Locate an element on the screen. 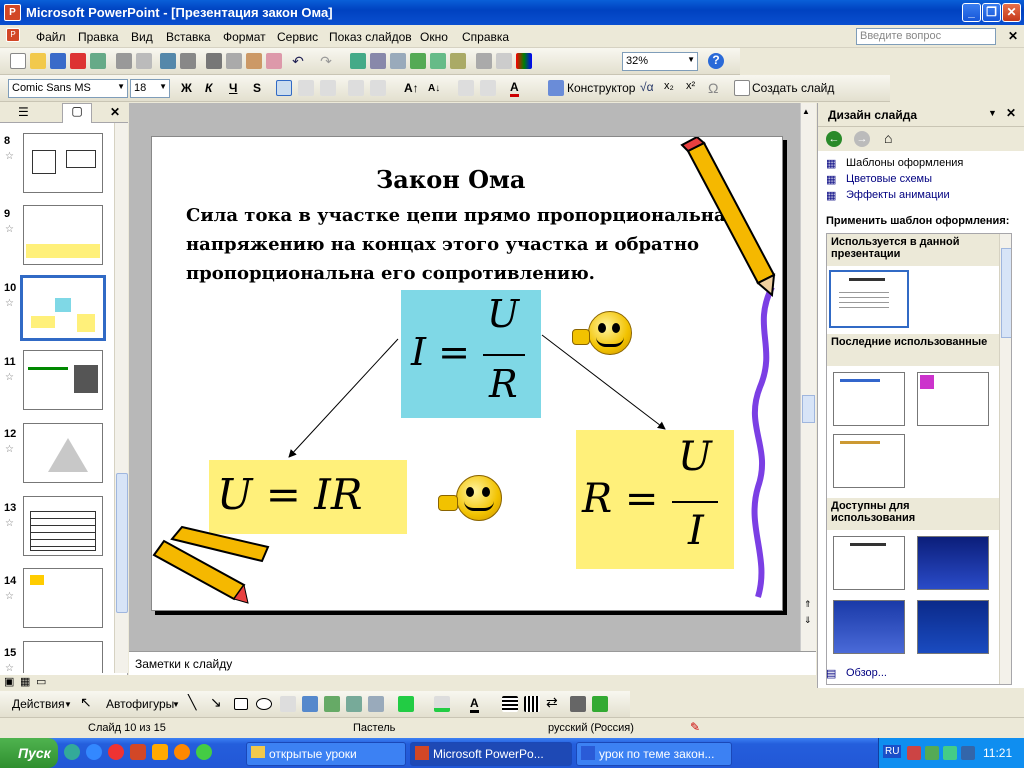 The width and height of the screenshot is (1024, 768). opera-icon is located at coordinates (116, 752).